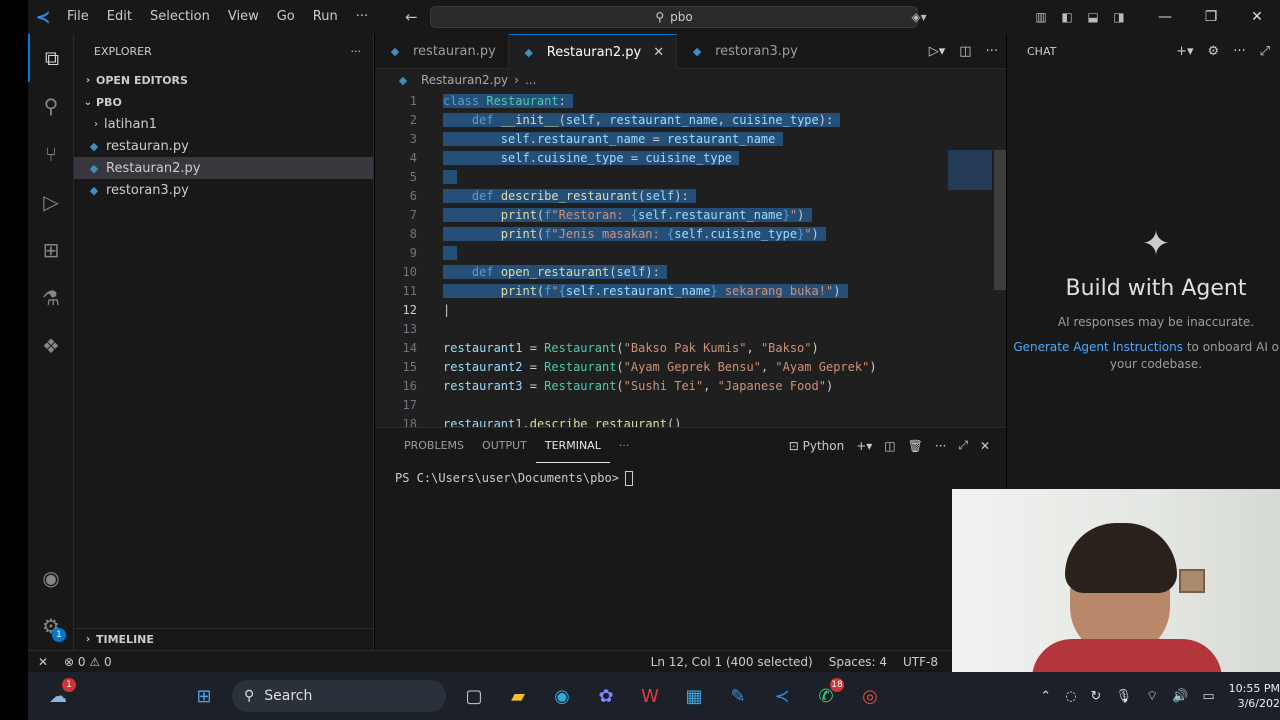  Describe the element at coordinates (694, 696) in the screenshot. I see `store-icon: ▦` at that location.